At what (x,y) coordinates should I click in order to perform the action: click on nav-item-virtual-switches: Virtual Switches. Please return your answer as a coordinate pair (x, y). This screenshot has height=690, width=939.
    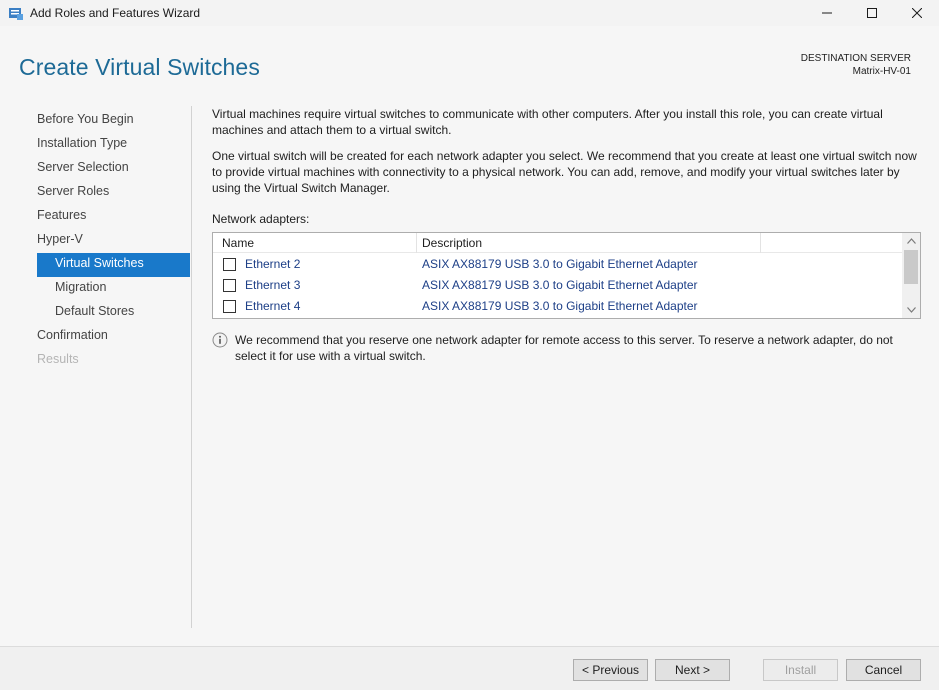
    Looking at the image, I should click on (113, 265).